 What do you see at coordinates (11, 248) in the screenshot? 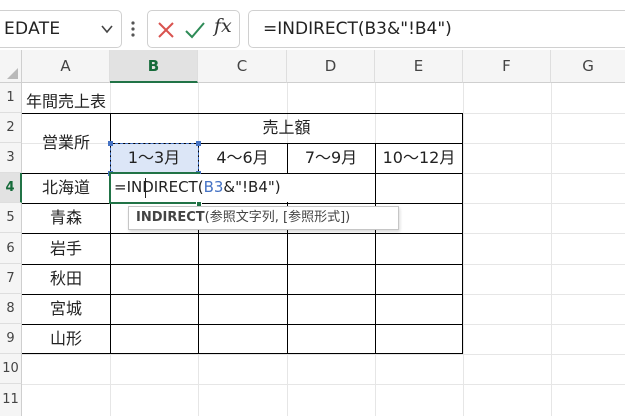
I see `row-header-6: 6` at bounding box center [11, 248].